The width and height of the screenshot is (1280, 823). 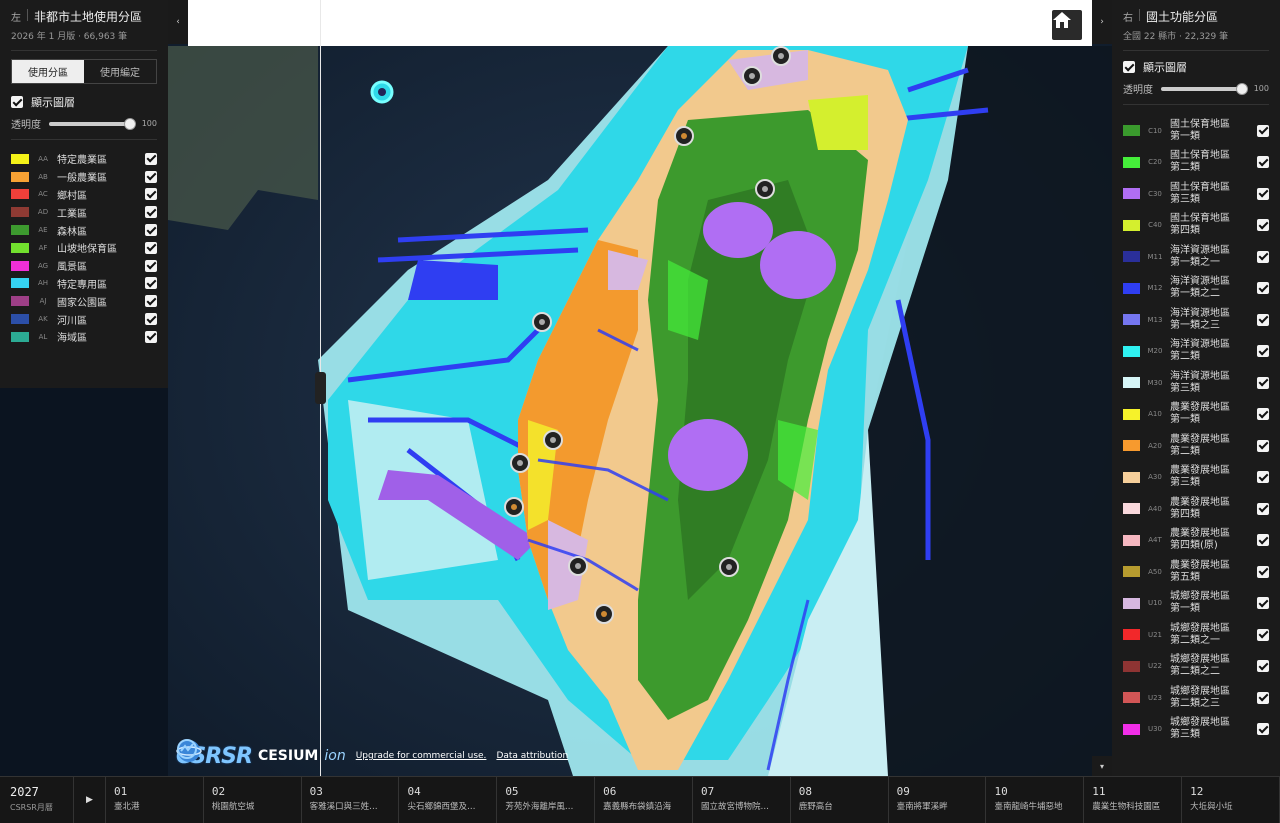 What do you see at coordinates (84, 177) in the screenshot?
I see `legend-row: AB 一般農業區` at bounding box center [84, 177].